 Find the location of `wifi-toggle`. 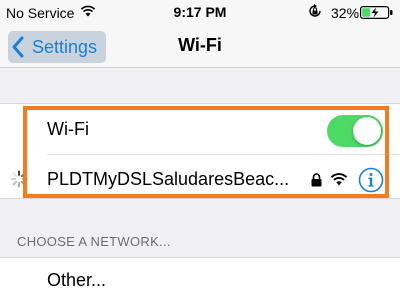

wifi-toggle is located at coordinates (355, 131).